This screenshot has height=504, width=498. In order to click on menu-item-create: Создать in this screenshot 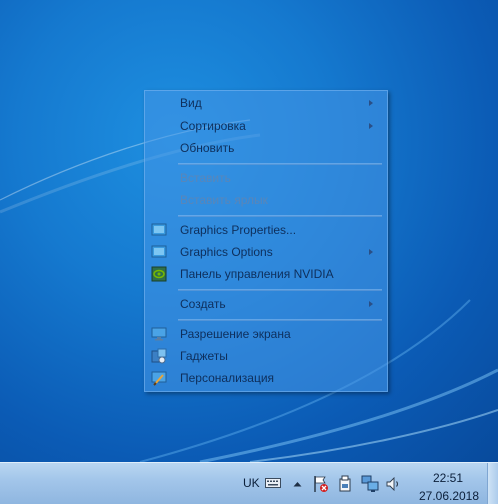, I will do `click(266, 304)`.